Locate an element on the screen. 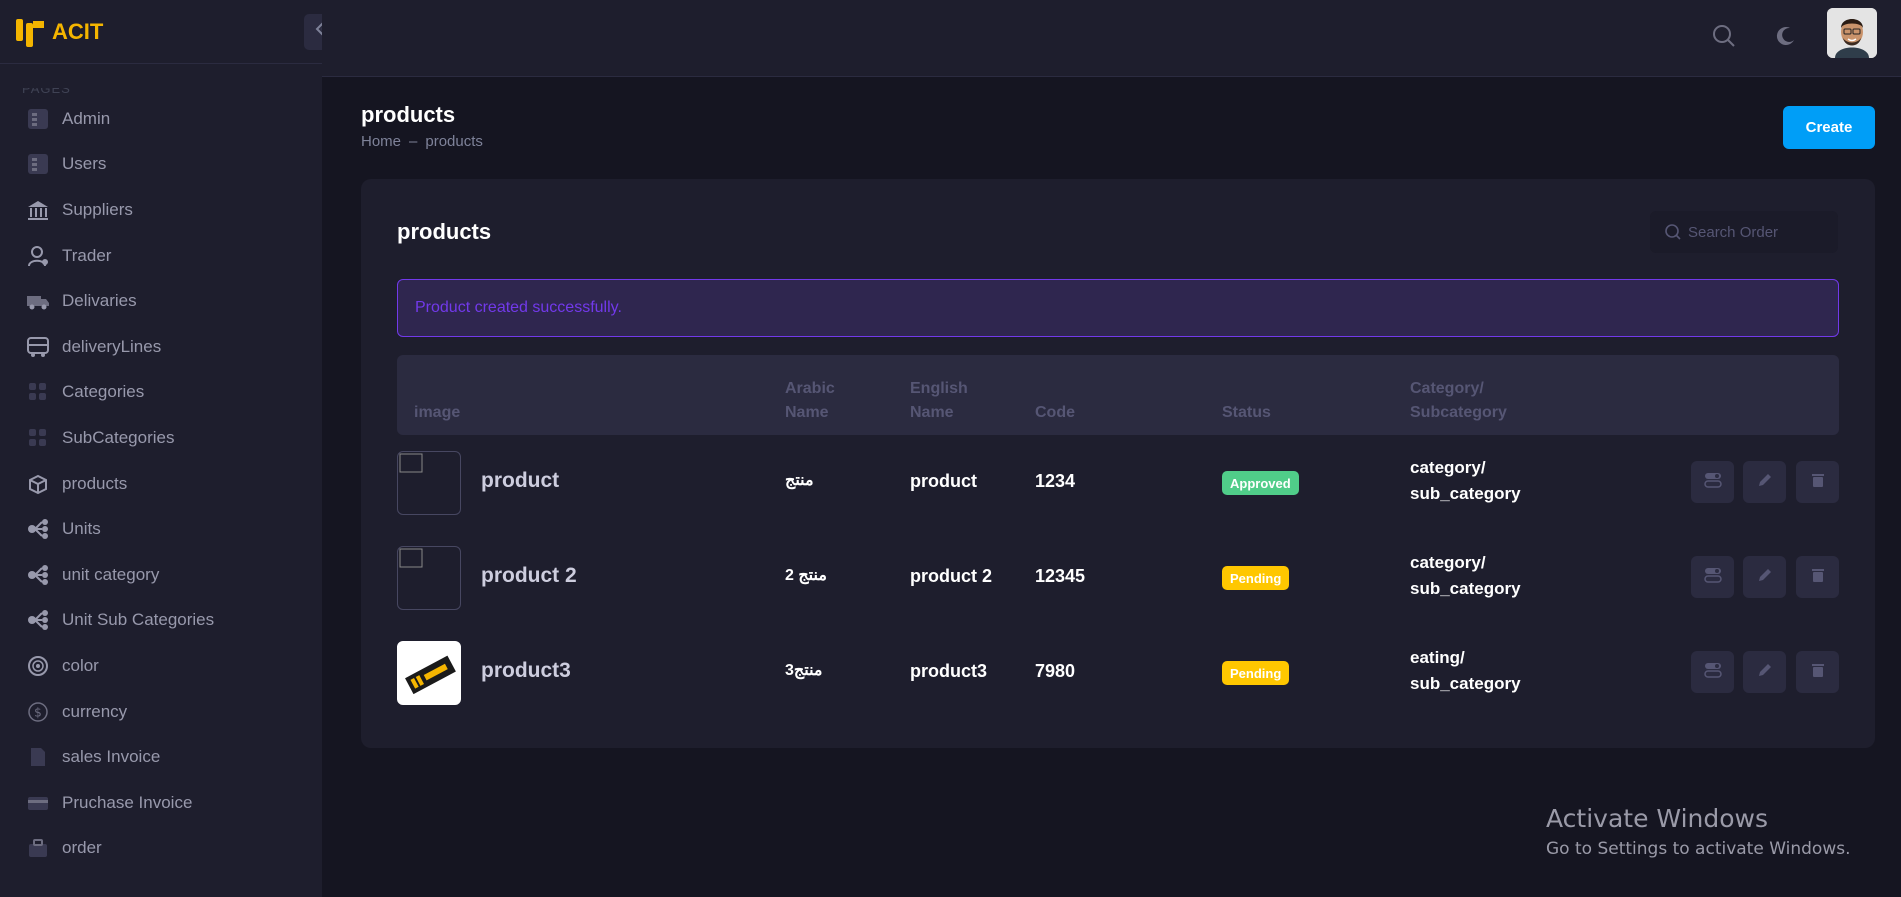 This screenshot has width=1901, height=897. bus-icon is located at coordinates (38, 347).